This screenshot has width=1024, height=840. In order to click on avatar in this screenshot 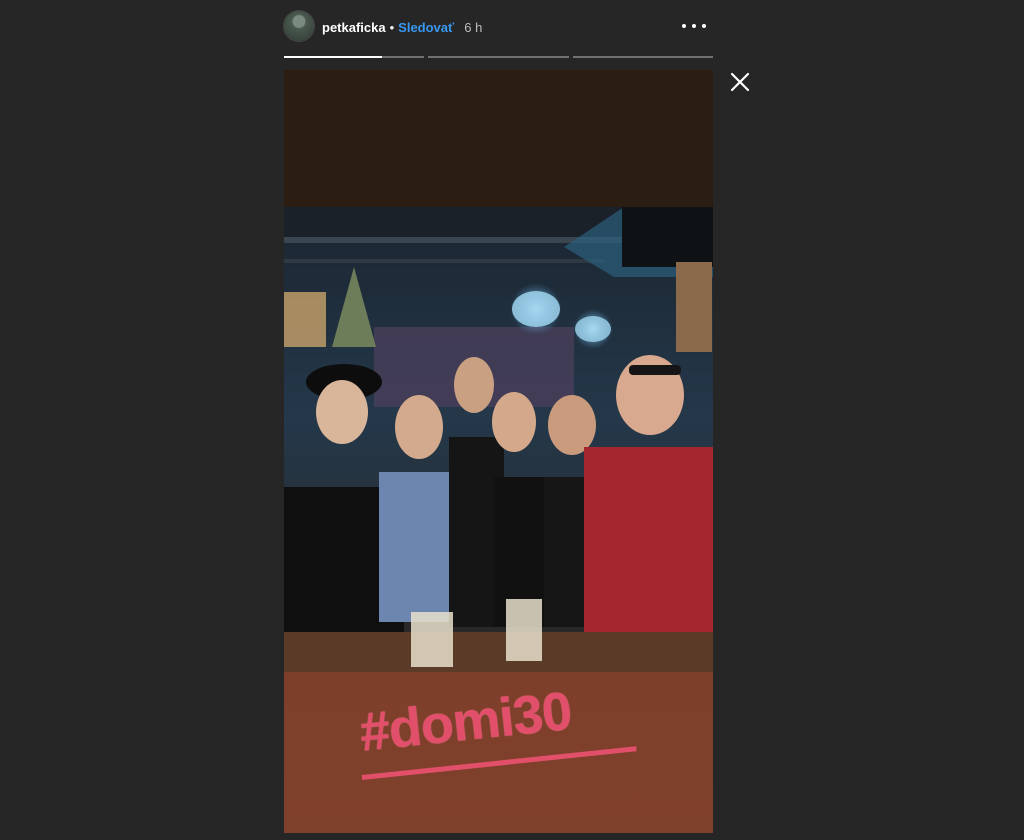, I will do `click(299, 26)`.